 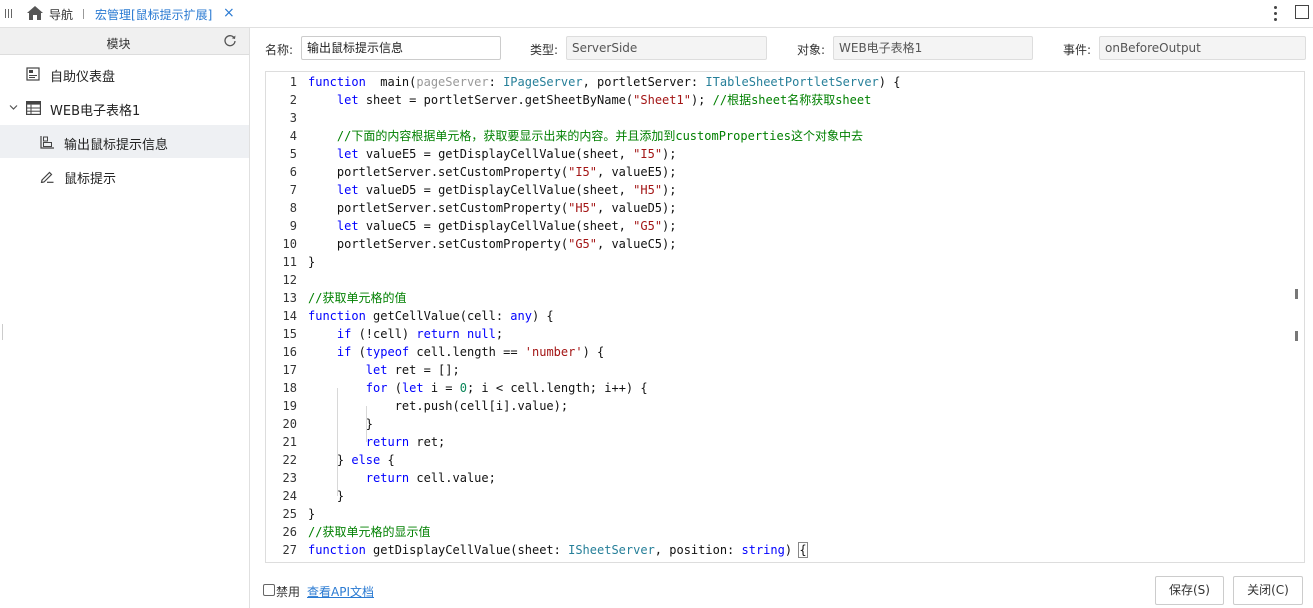 I want to click on line-number: 11, so click(x=289, y=262).